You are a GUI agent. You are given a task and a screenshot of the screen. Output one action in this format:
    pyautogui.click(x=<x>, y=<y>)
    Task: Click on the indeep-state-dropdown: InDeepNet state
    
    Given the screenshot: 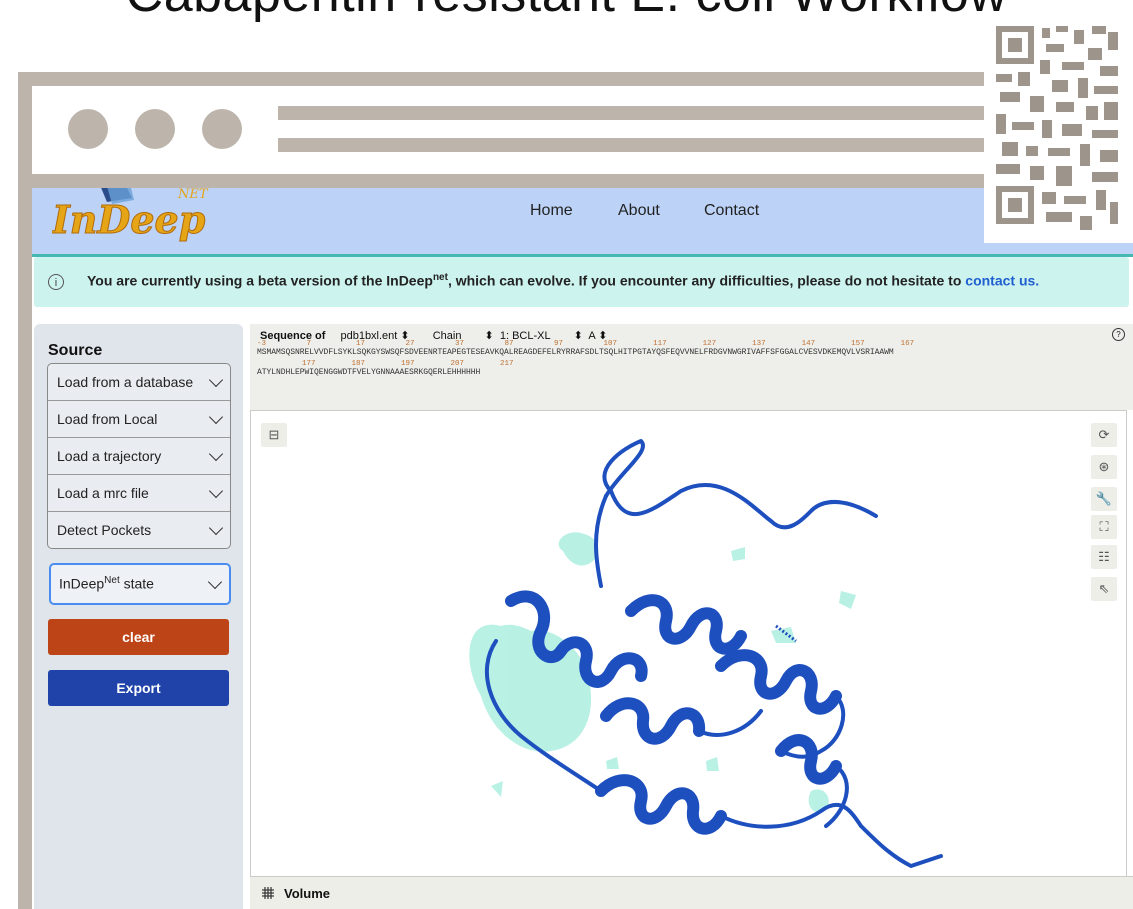 What is the action you would take?
    pyautogui.click(x=140, y=584)
    